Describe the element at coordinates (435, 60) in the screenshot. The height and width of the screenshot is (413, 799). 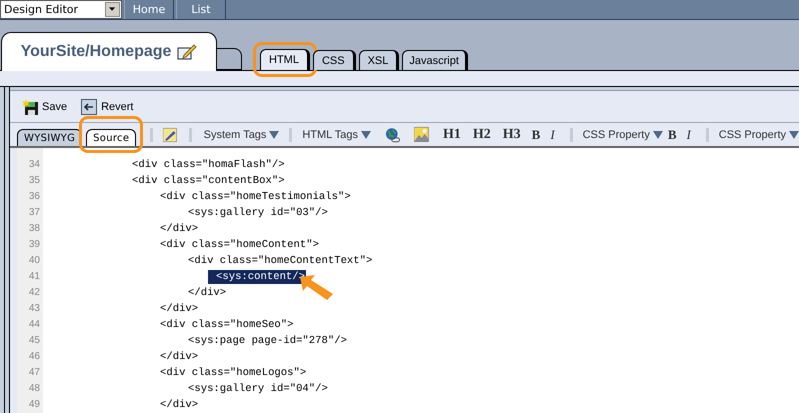
I see `file-tab: Javascript` at that location.